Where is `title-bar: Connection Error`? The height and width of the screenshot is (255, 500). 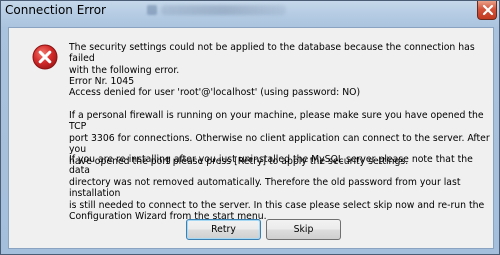 title-bar: Connection Error is located at coordinates (250, 14).